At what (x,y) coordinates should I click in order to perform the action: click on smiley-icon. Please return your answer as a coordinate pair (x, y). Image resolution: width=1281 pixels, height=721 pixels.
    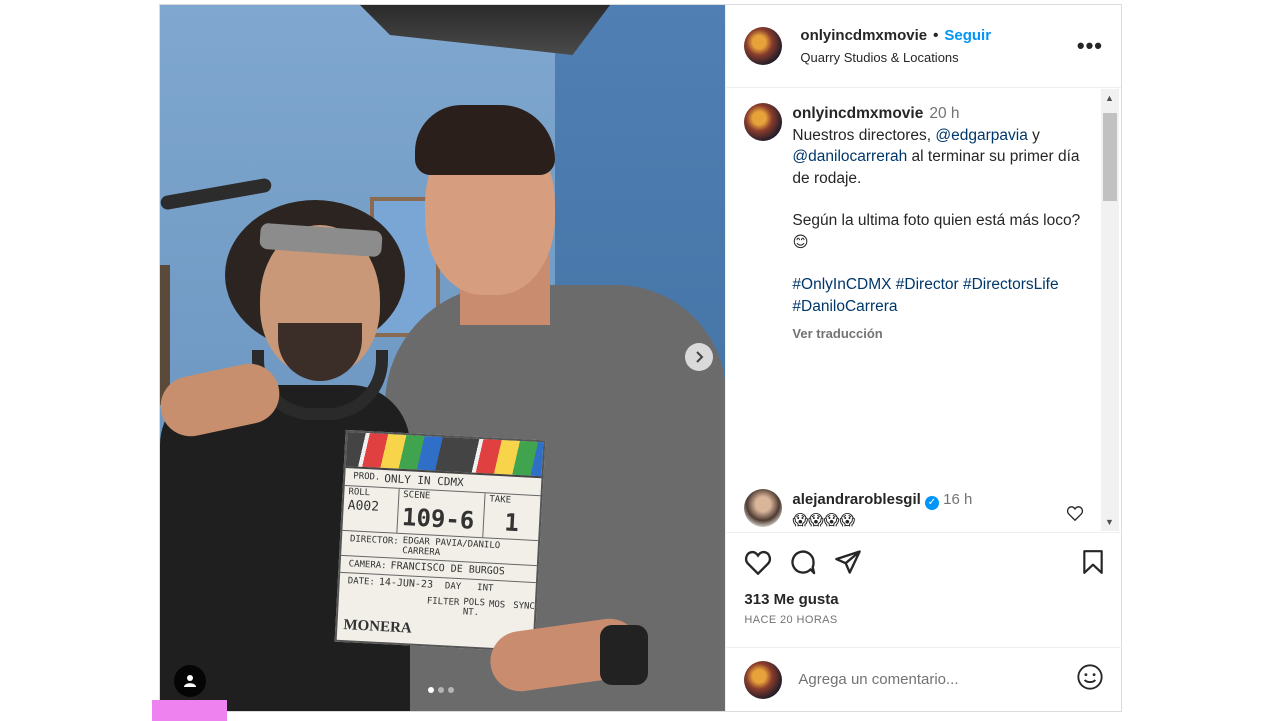
    Looking at the image, I should click on (1090, 677).